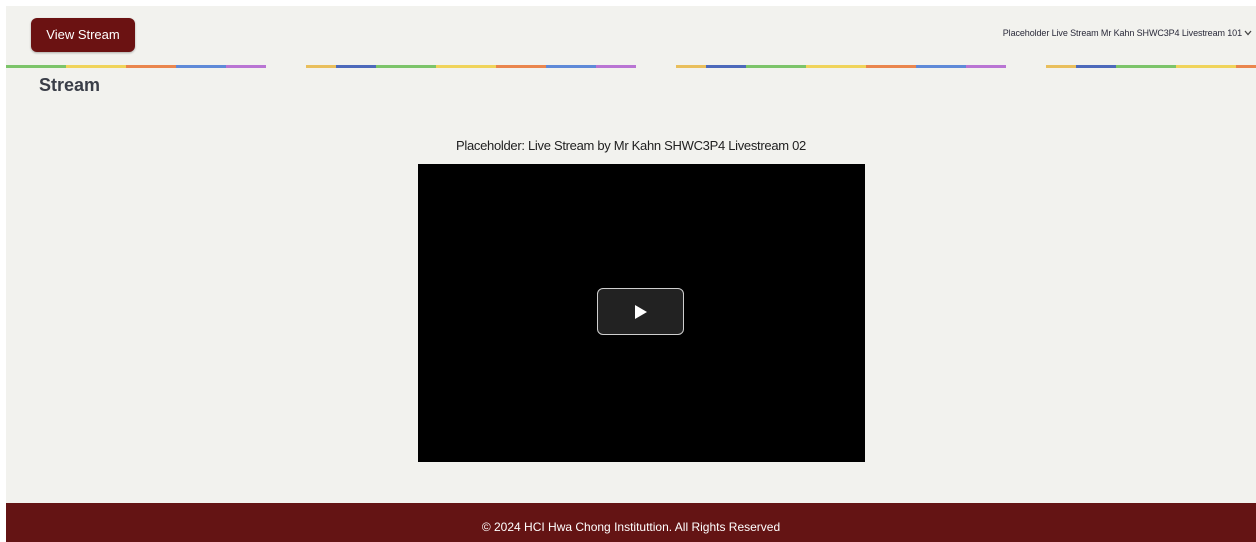 The width and height of the screenshot is (1256, 542). Describe the element at coordinates (70, 85) in the screenshot. I see `page-title: Stream` at that location.